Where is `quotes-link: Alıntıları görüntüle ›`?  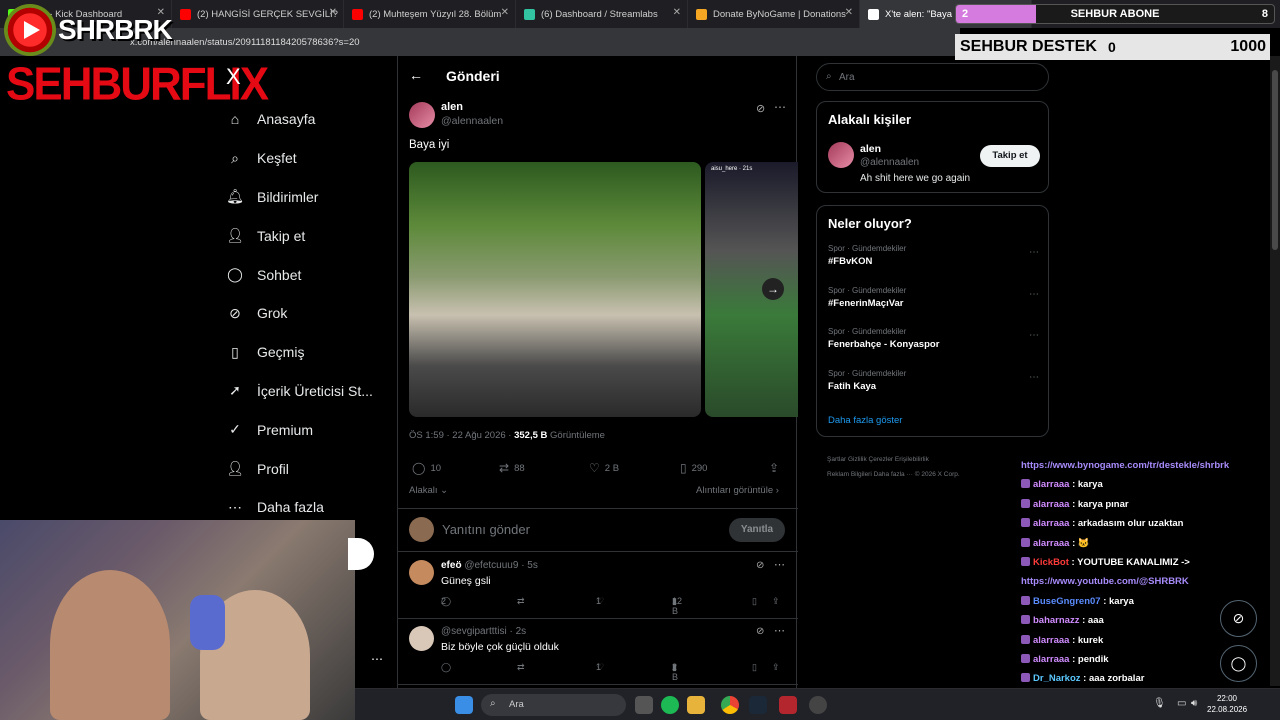
quotes-link: Alıntıları görüntüle › is located at coordinates (737, 490).